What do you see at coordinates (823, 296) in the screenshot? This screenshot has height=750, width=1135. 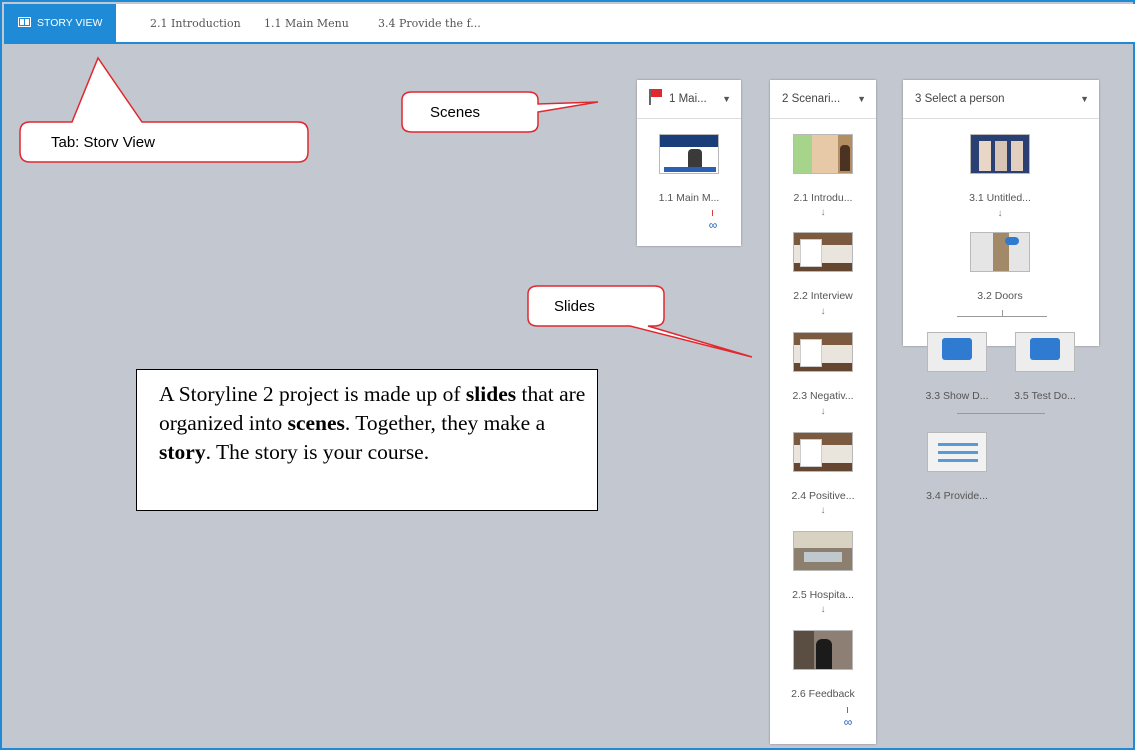 I see `slide-label: 2.2 Interview` at bounding box center [823, 296].